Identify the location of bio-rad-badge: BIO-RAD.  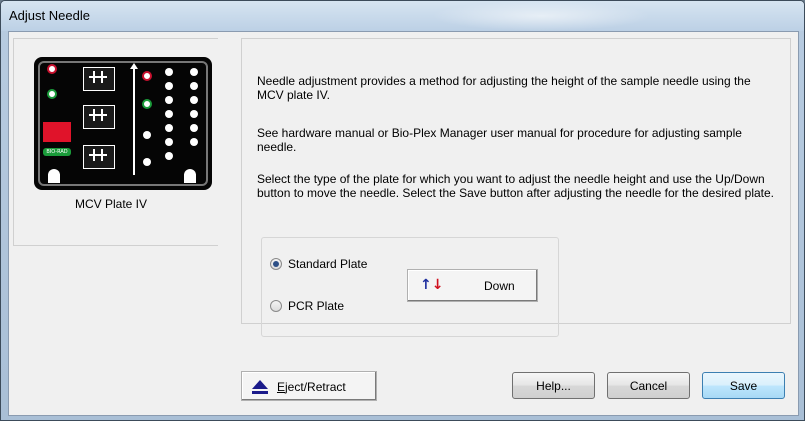
(57, 152).